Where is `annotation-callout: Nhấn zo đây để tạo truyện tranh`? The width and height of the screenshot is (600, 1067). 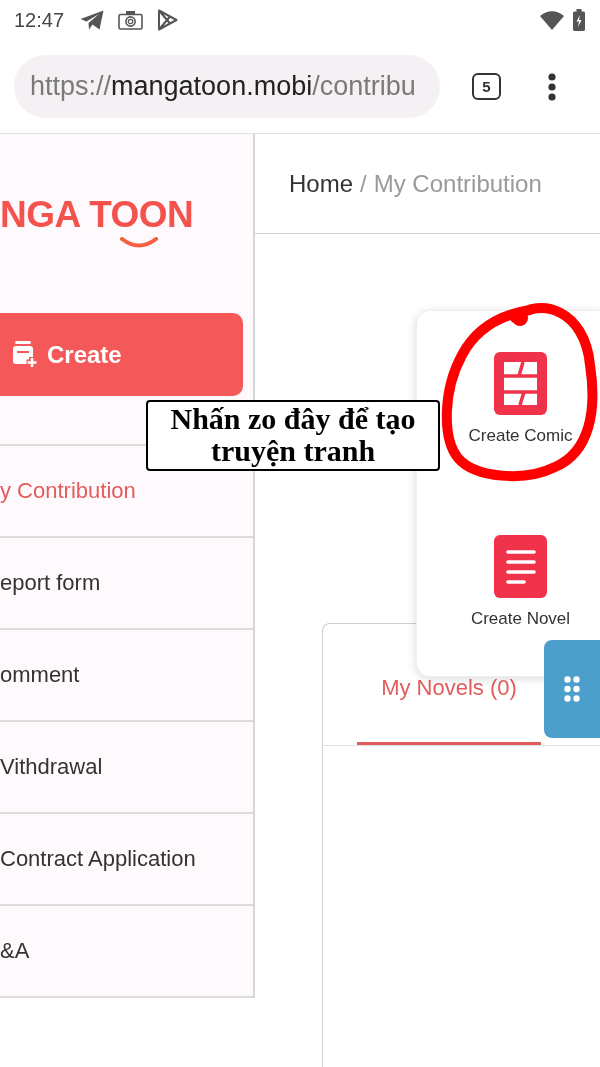 annotation-callout: Nhấn zo đây để tạo truyện tranh is located at coordinates (293, 435).